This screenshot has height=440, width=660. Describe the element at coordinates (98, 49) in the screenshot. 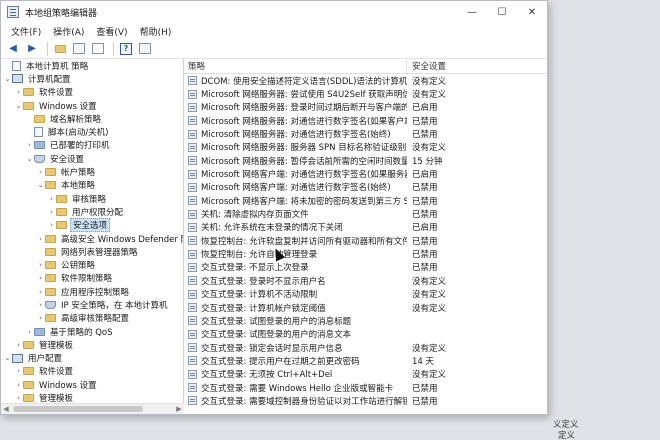

I see `properties-icon` at that location.